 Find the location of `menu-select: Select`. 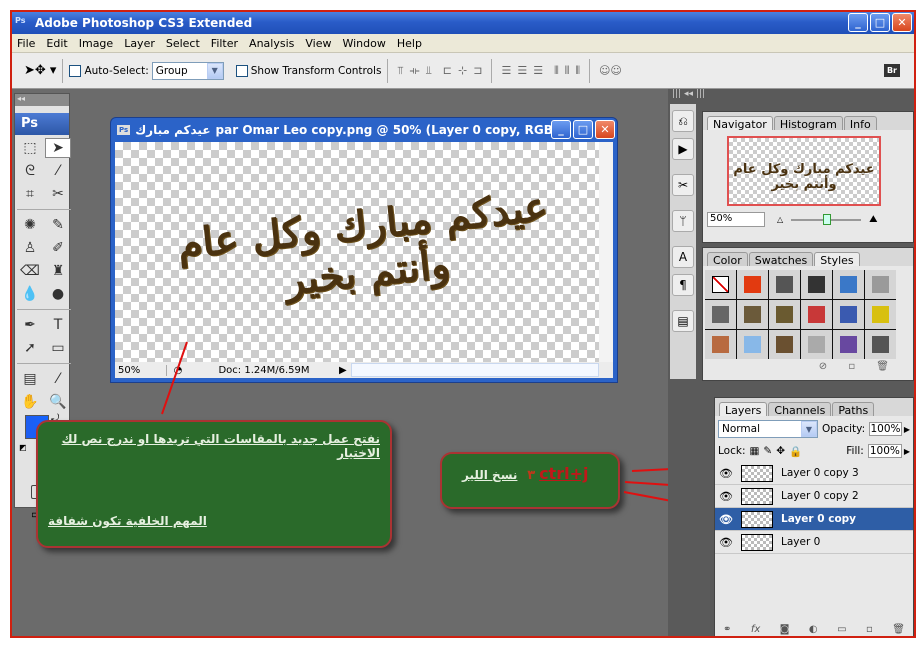

menu-select: Select is located at coordinates (183, 43).